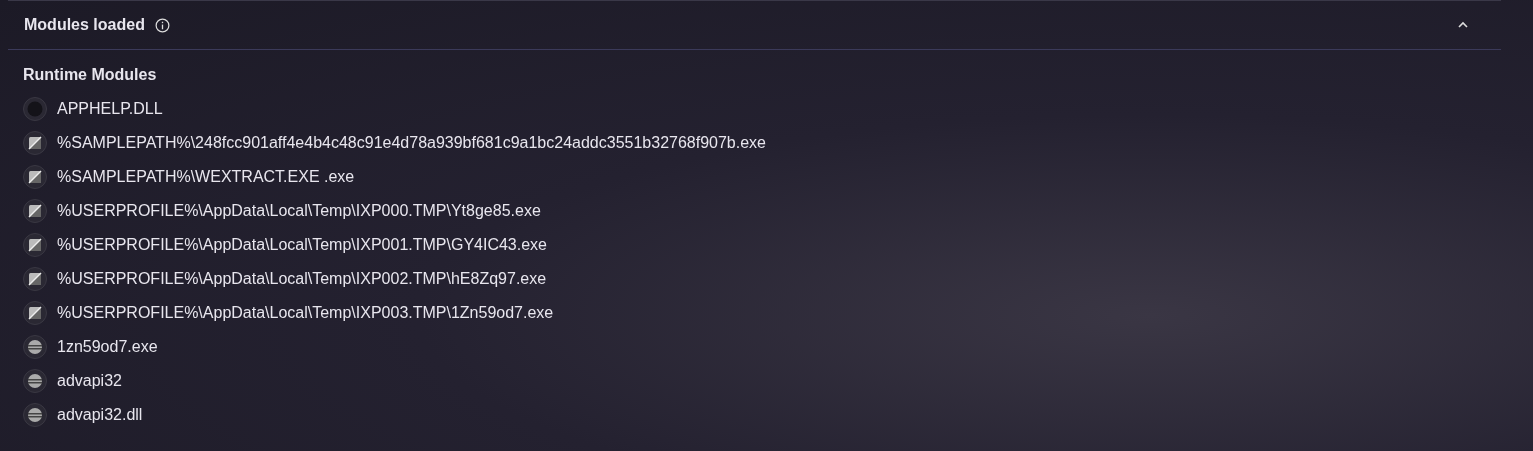  Describe the element at coordinates (110, 109) in the screenshot. I see `module-name: APPHELP.DLL` at that location.